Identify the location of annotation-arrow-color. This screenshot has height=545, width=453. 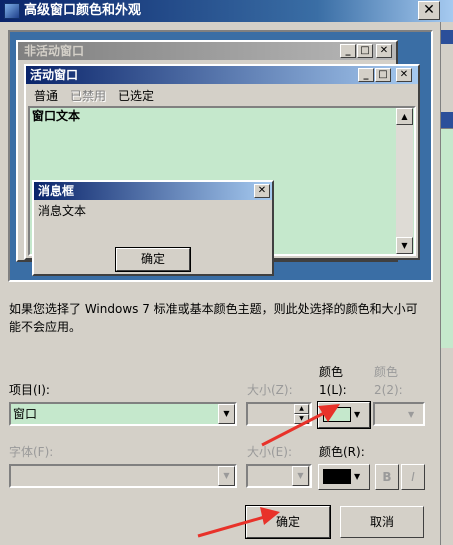
(300, 425).